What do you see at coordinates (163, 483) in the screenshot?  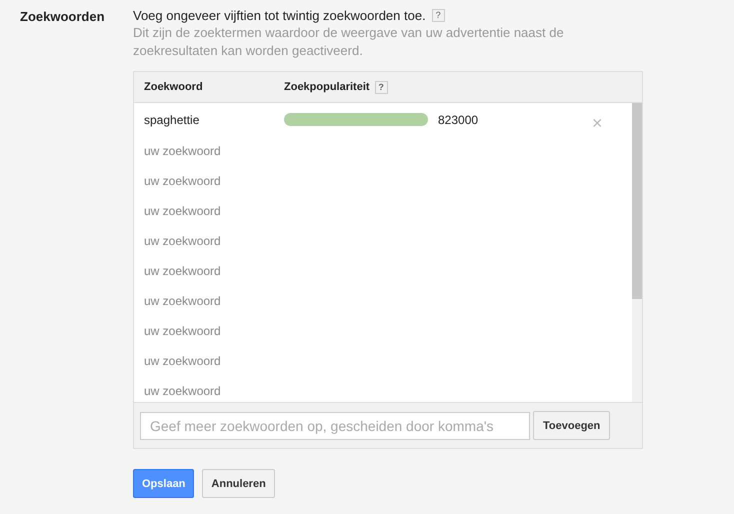 I see `save-button: Opslaan` at bounding box center [163, 483].